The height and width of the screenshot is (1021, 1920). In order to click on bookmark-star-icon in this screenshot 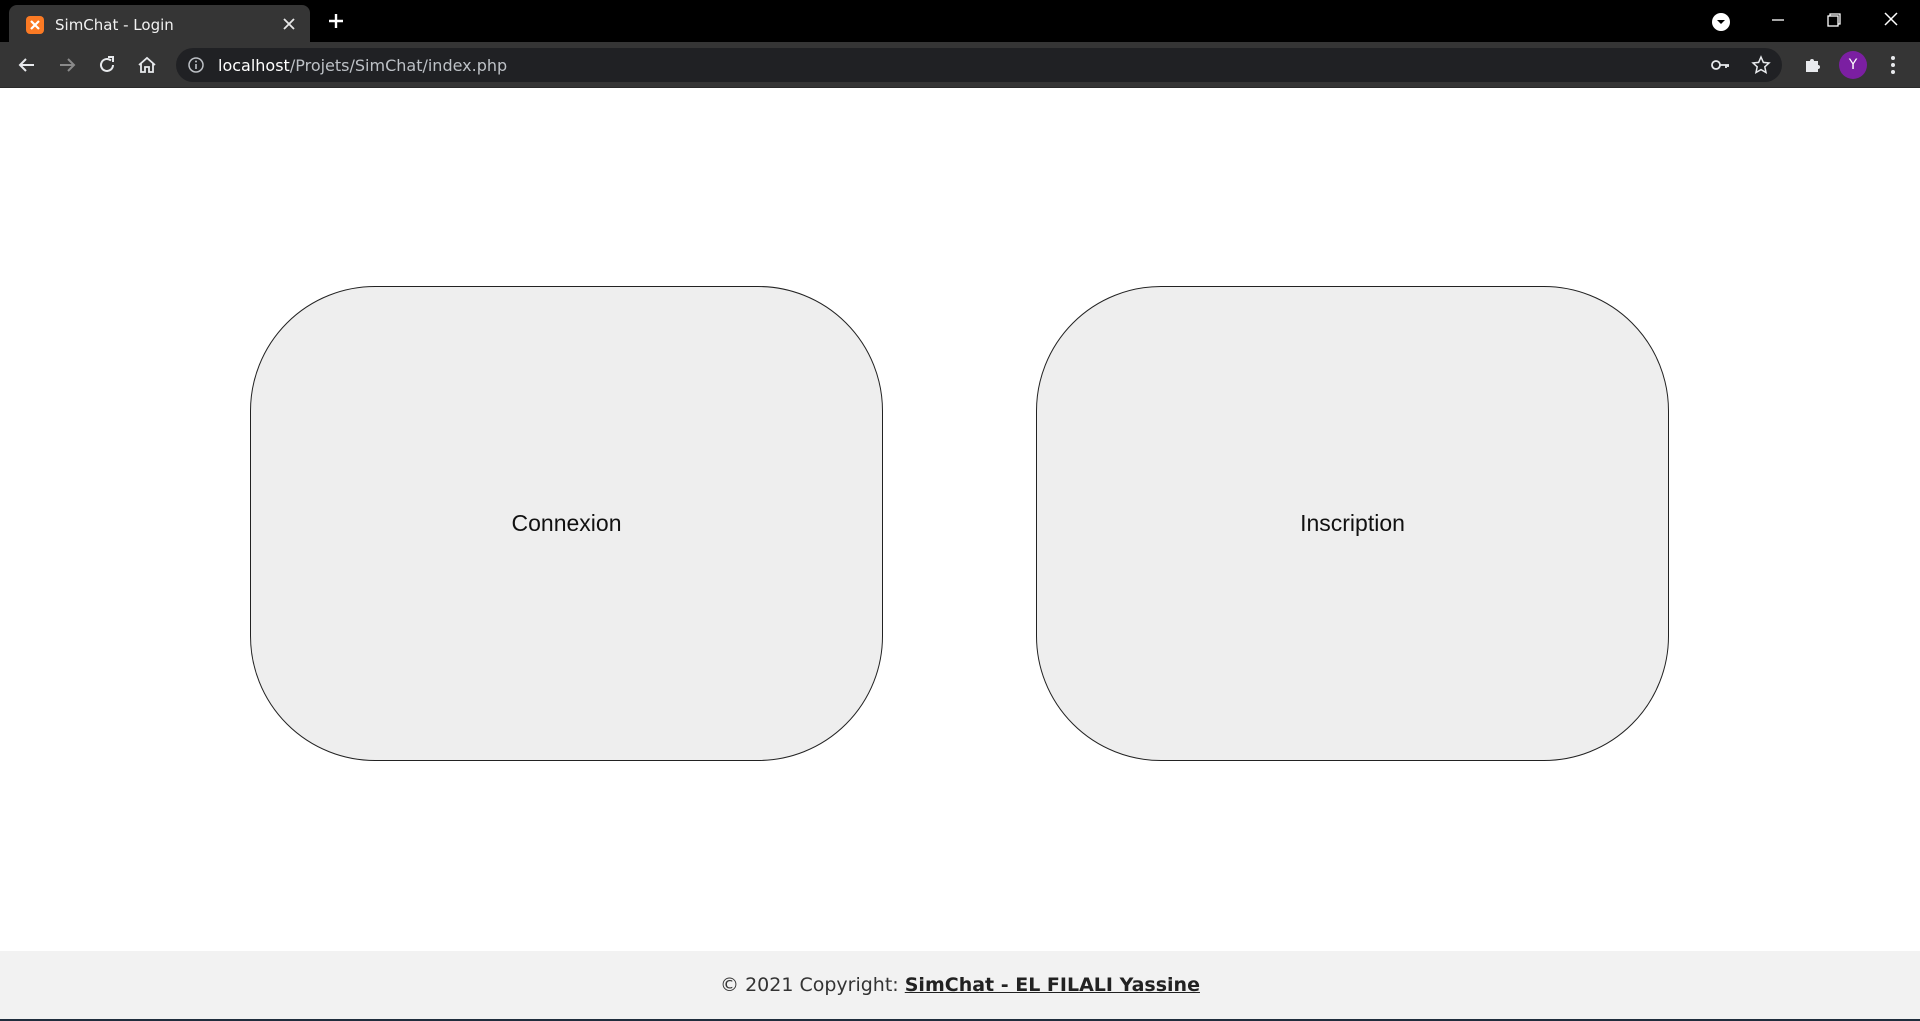, I will do `click(1761, 65)`.